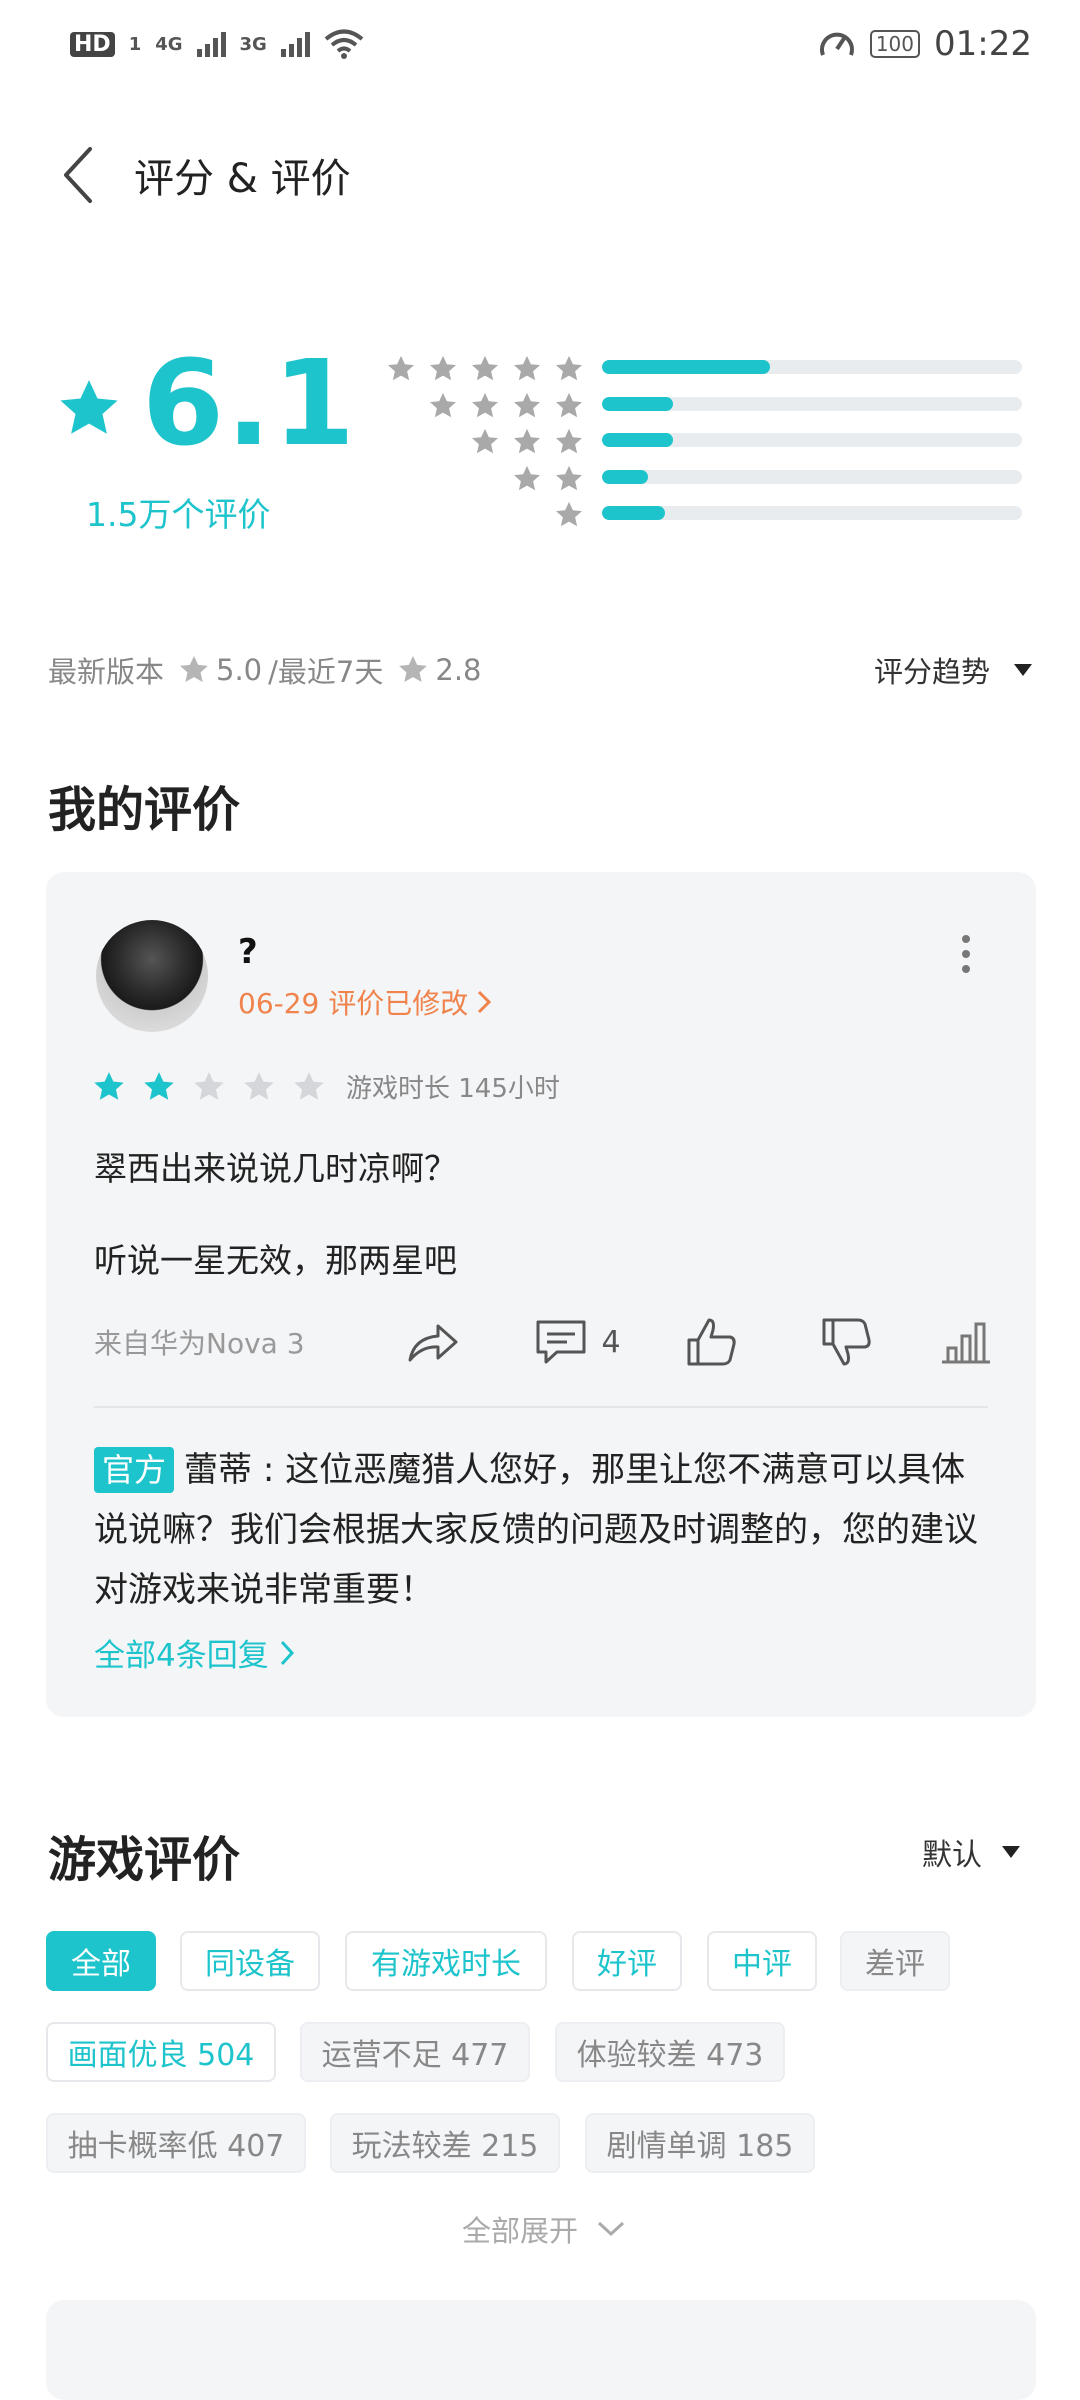  I want to click on rating-distribution, so click(705, 441).